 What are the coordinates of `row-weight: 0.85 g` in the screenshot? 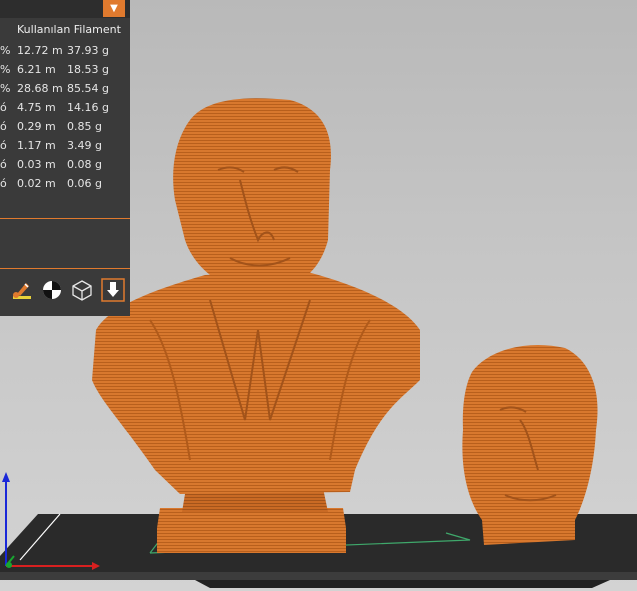 It's located at (84, 126).